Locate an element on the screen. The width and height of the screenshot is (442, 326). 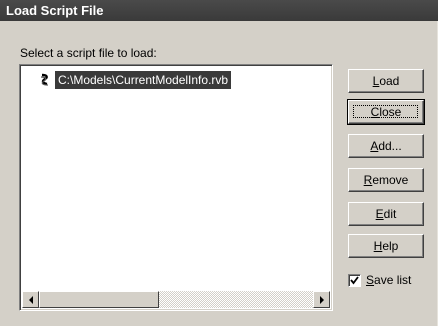
save-list-option: Save list is located at coordinates (379, 280).